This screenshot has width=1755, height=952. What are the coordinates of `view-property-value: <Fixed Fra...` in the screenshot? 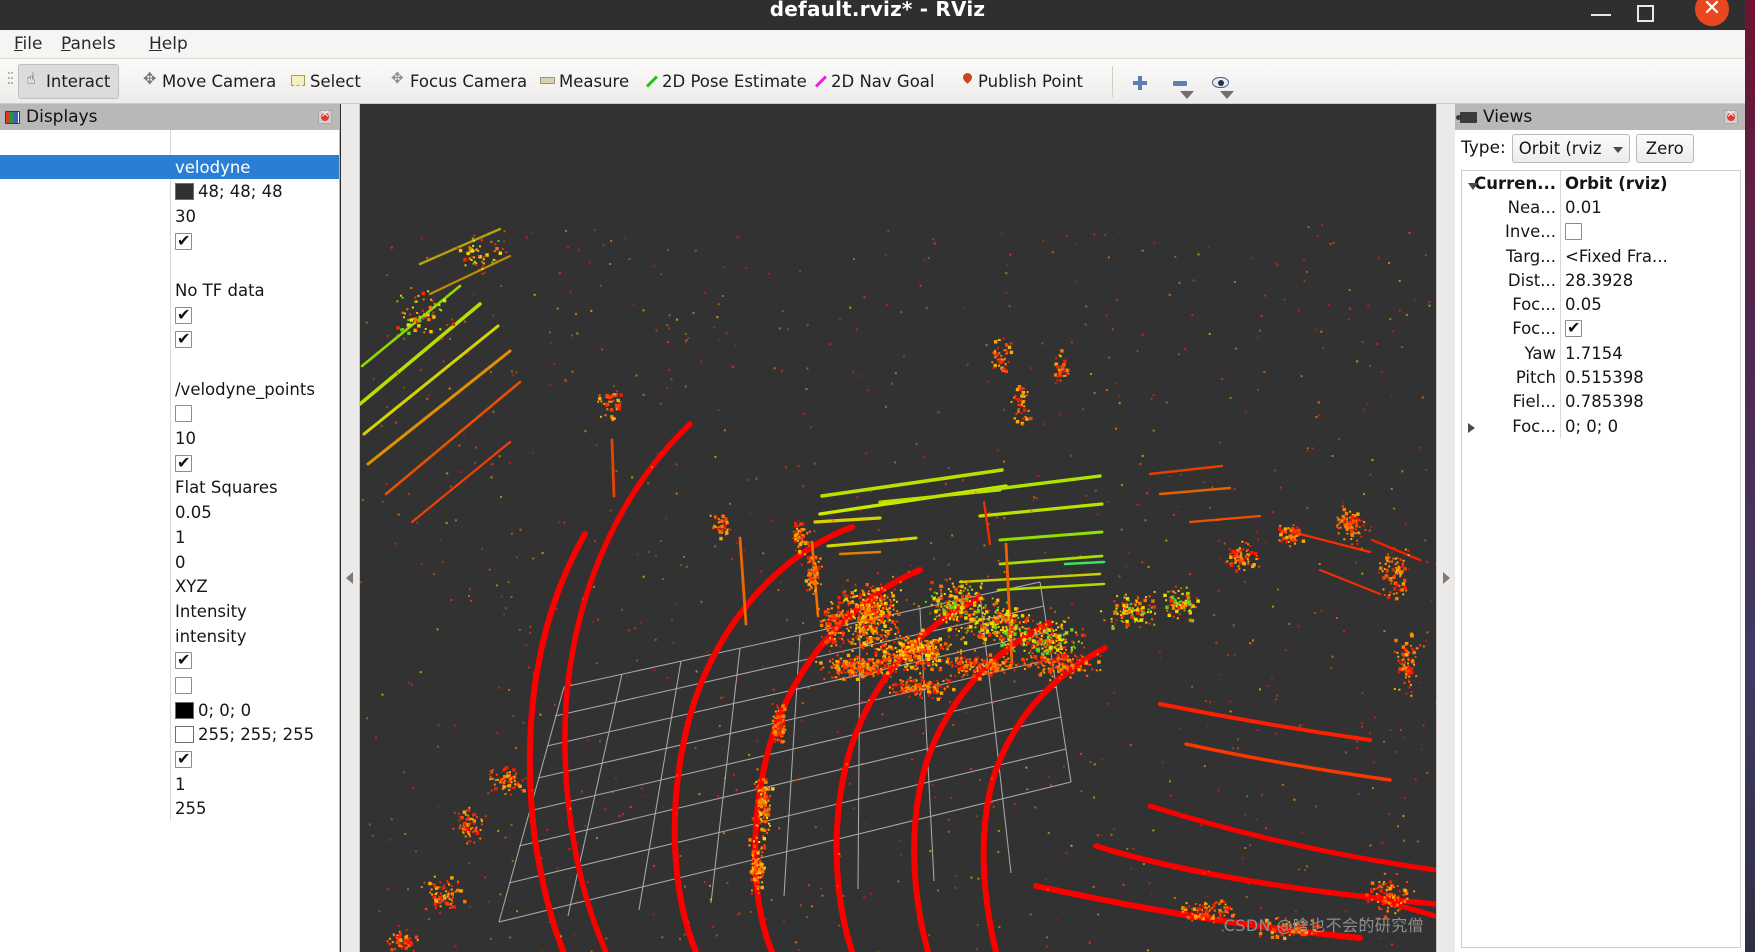 It's located at (1650, 256).